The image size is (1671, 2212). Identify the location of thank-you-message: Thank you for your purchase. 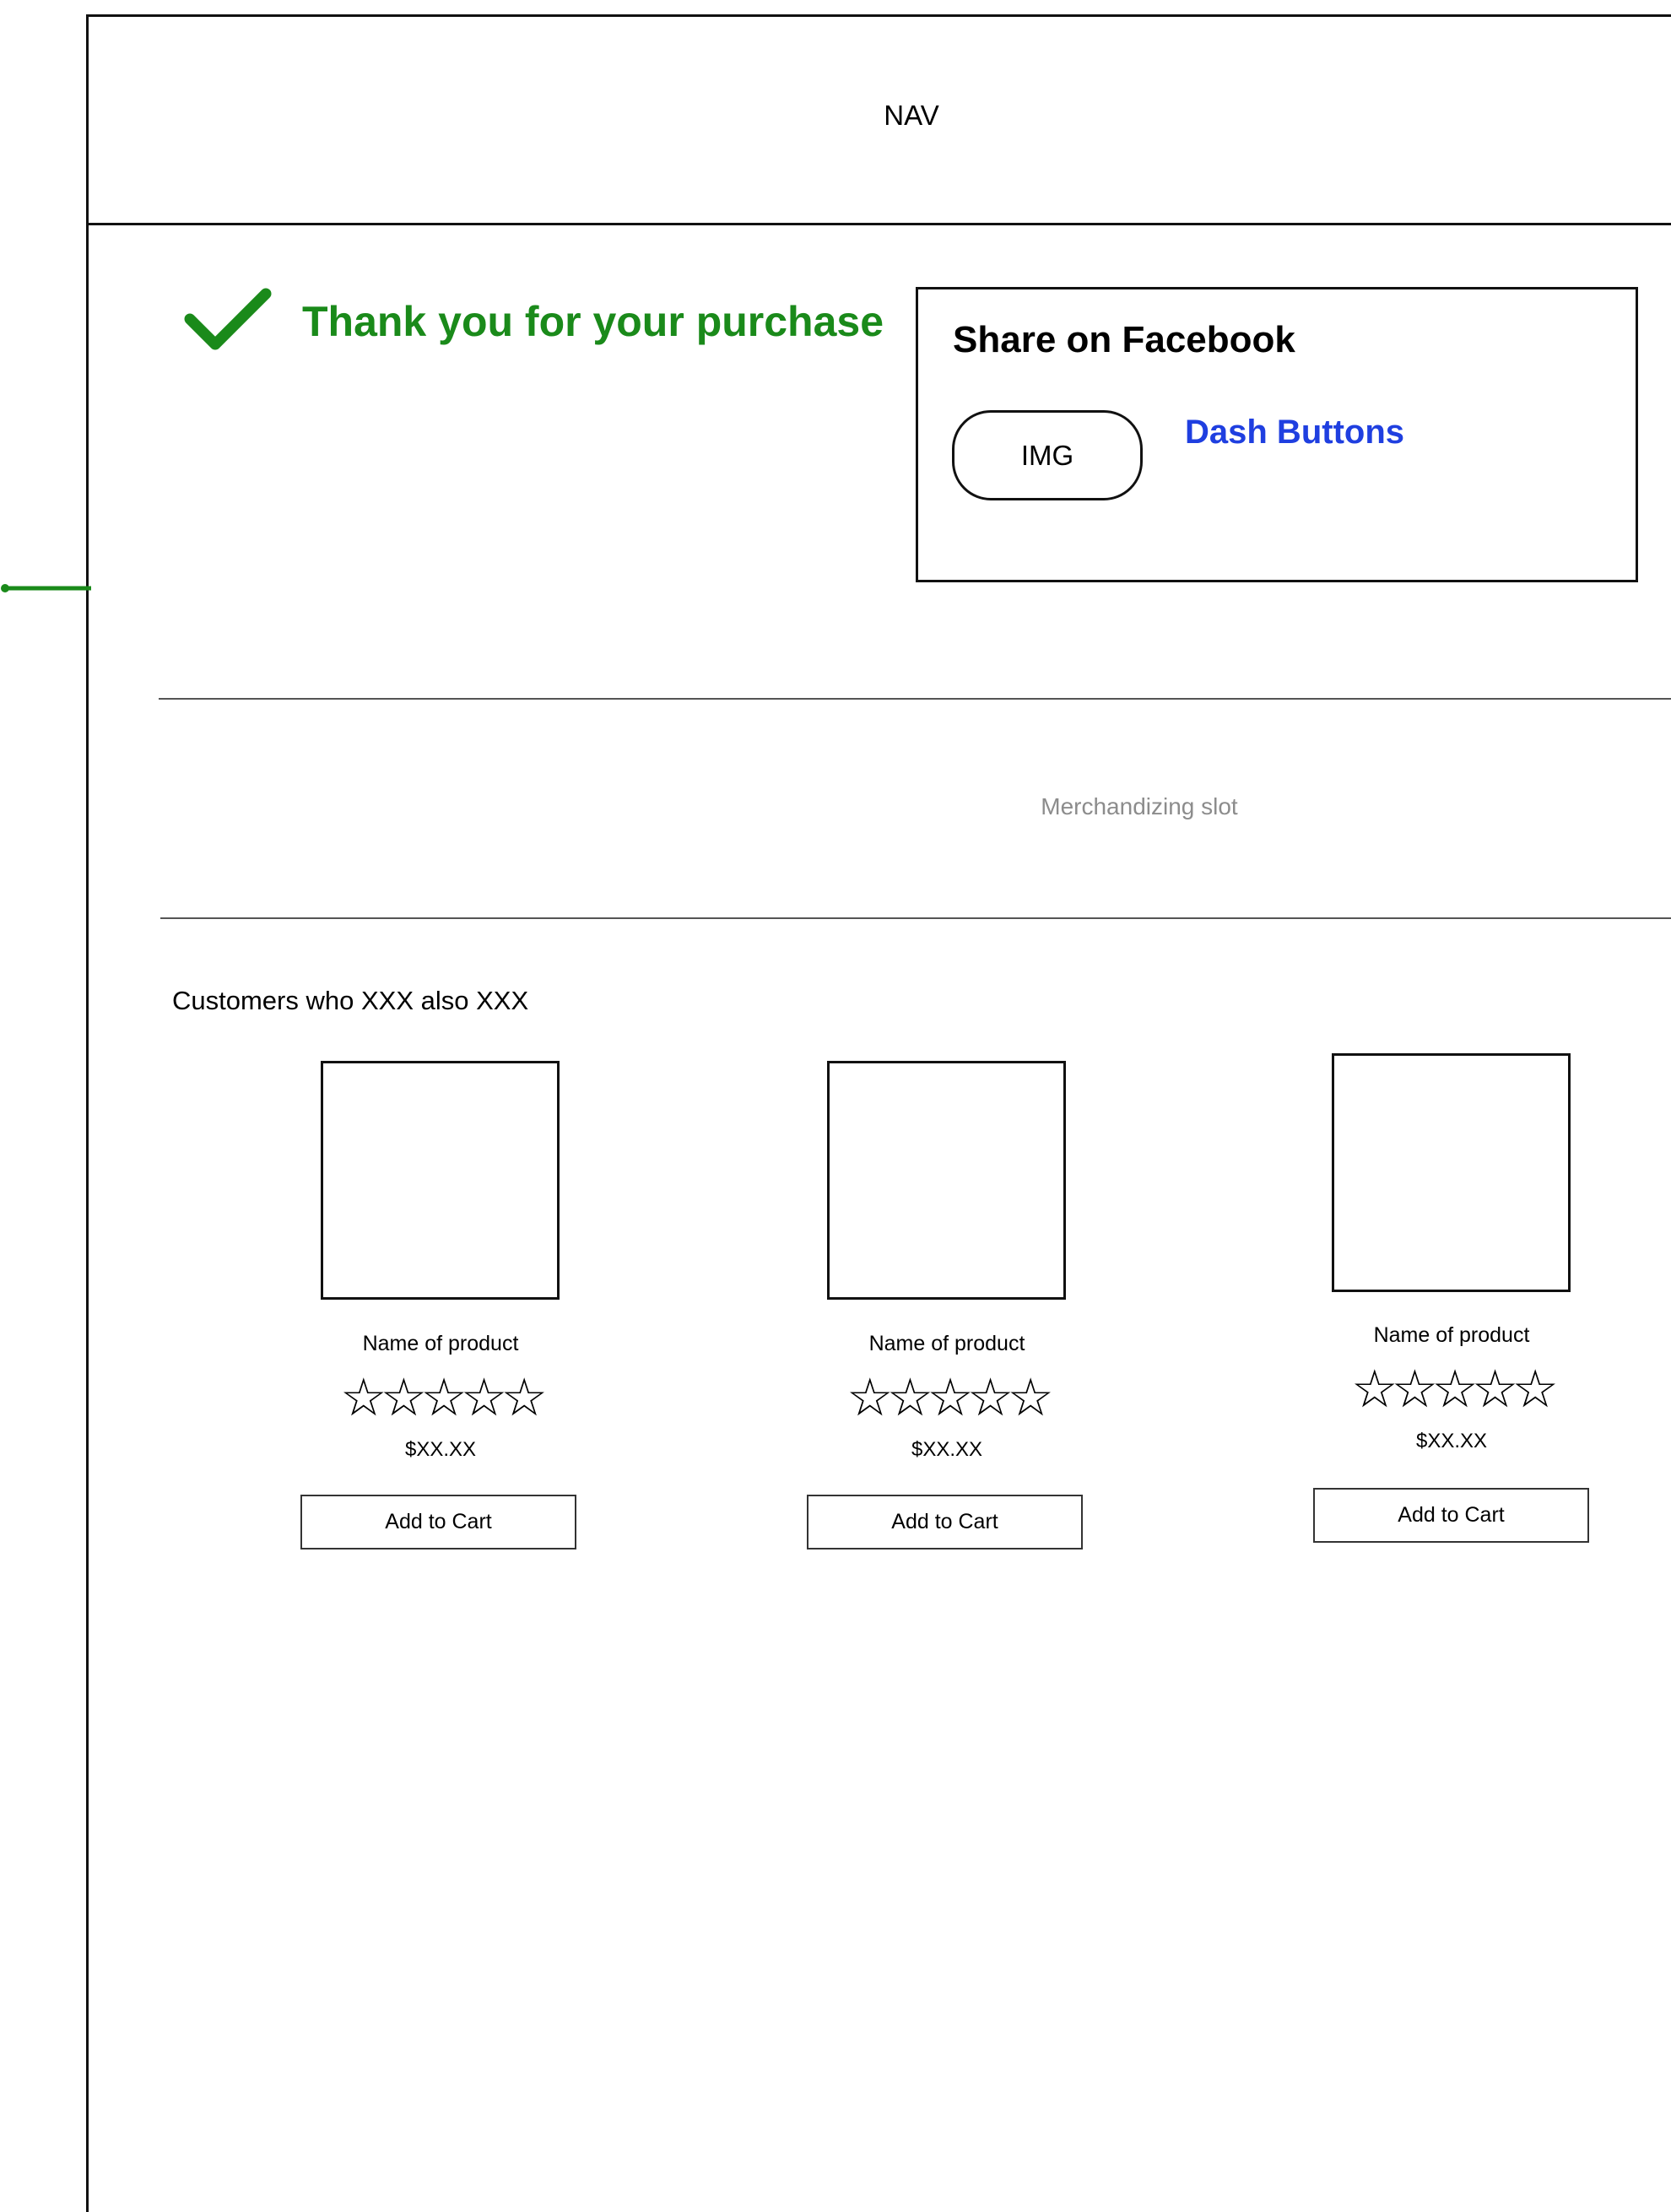
(593, 322).